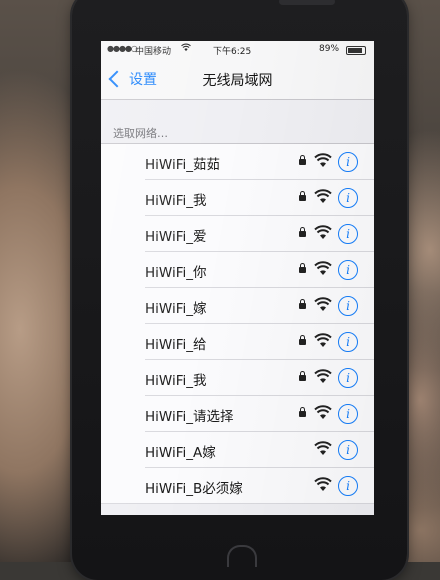 The height and width of the screenshot is (580, 440). Describe the element at coordinates (182, 165) in the screenshot. I see `network-name: HiWiFi_茹茹` at that location.